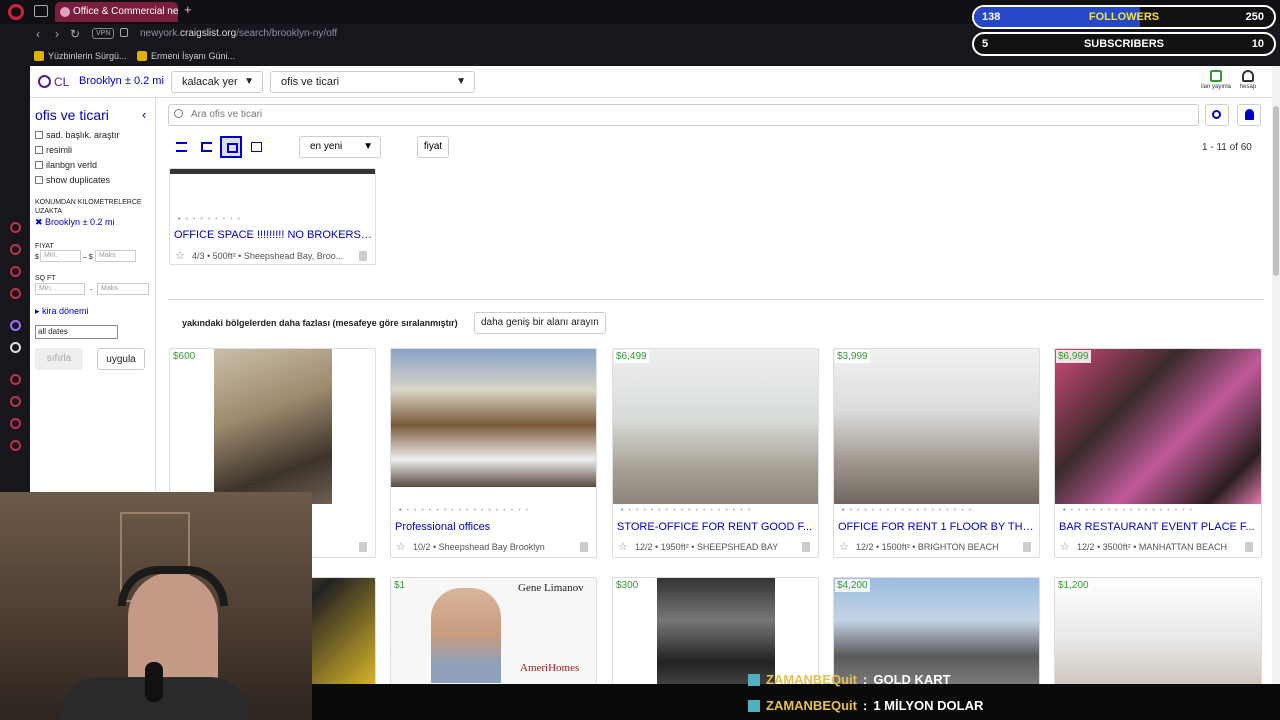  I want to click on lock-icon, so click(124, 32).